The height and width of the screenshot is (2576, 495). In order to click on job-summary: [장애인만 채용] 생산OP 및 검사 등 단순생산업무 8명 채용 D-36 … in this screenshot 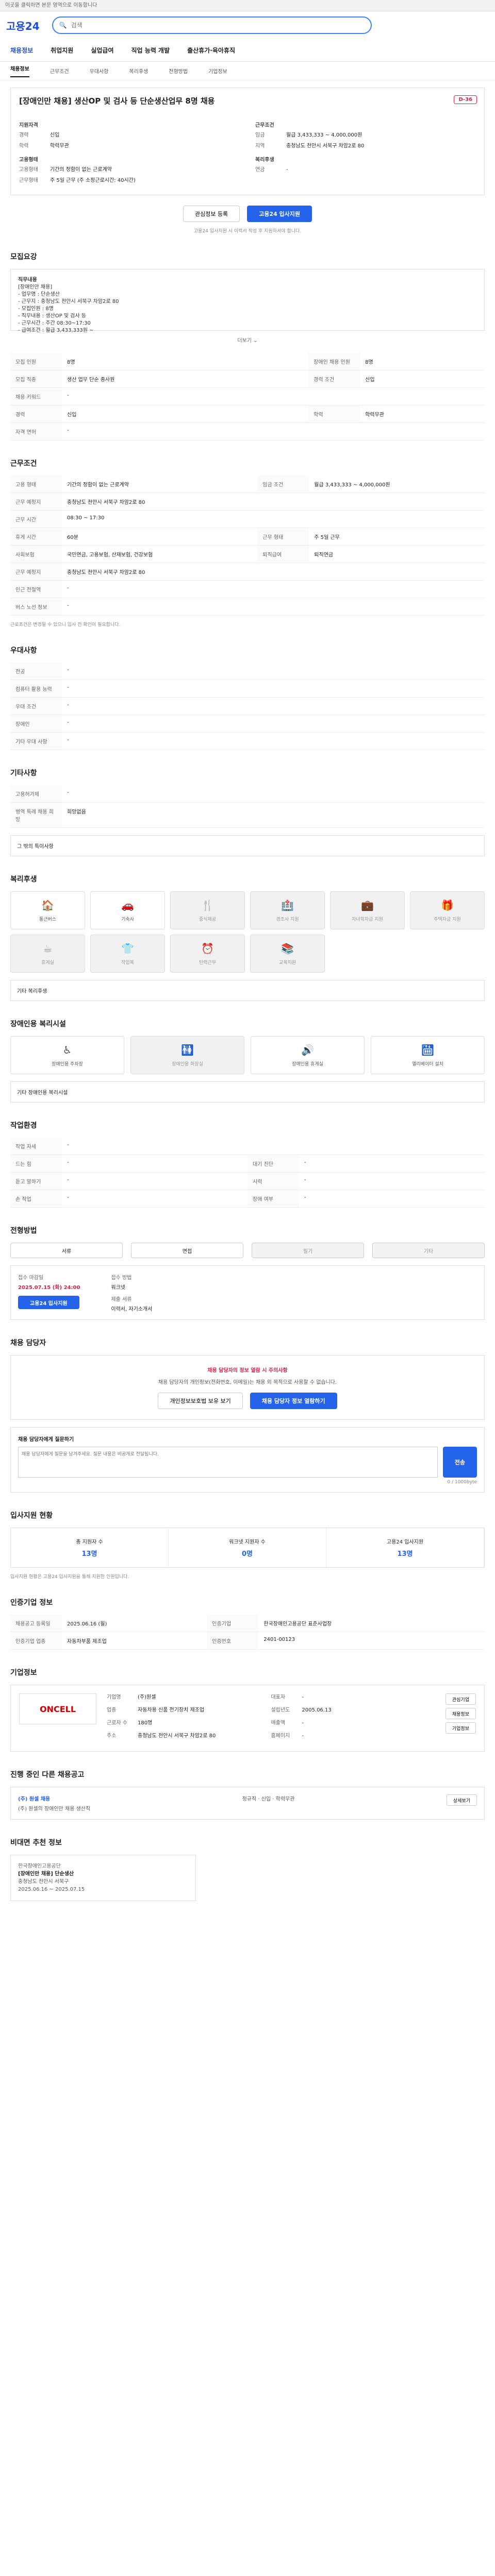, I will do `click(247, 141)`.